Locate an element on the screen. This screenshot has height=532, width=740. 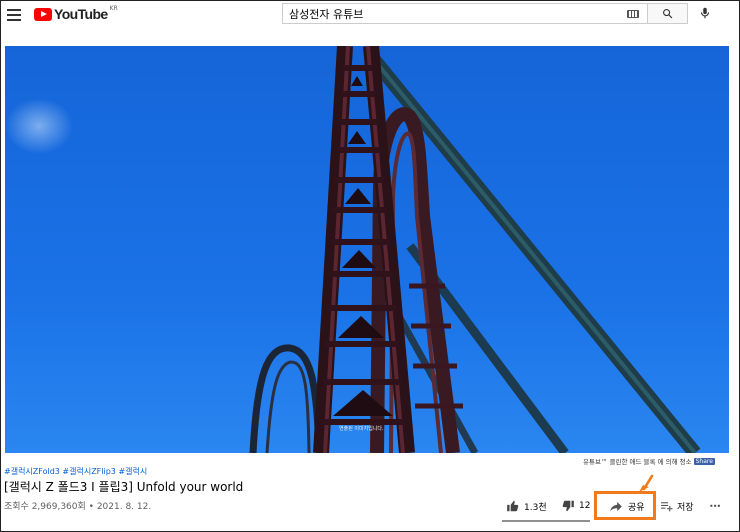
video-caption: 연출된 이미지입니다. is located at coordinates (361, 429).